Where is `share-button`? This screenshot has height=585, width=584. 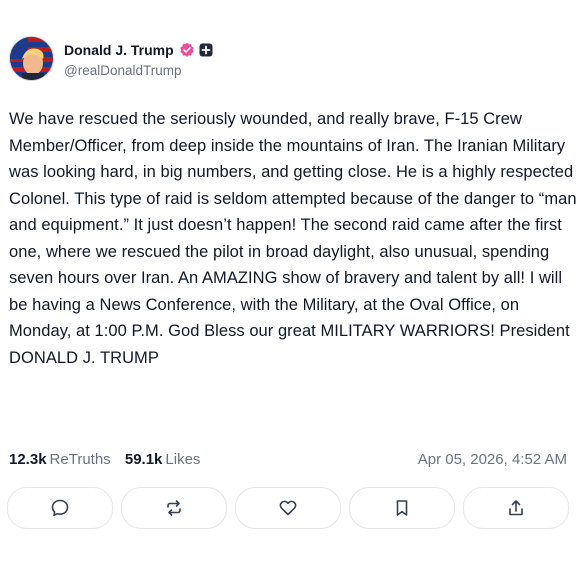
share-button is located at coordinates (516, 508).